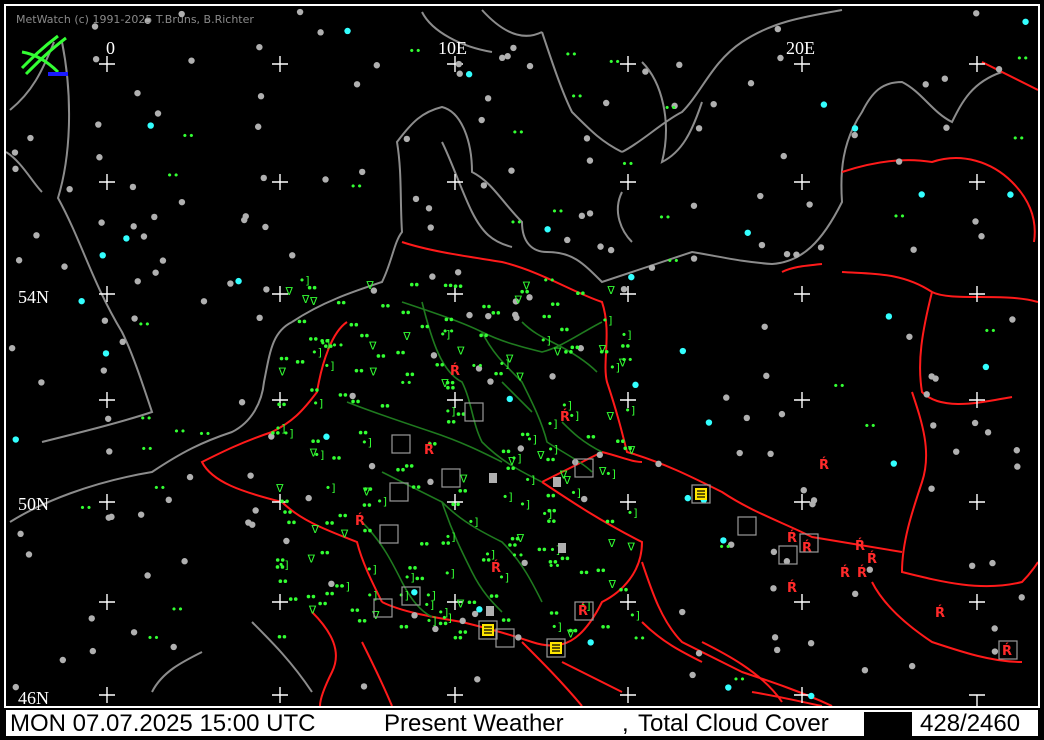 This screenshot has width=1044, height=740. I want to click on secondary-product-label: Total Cloud Cover, so click(733, 723).